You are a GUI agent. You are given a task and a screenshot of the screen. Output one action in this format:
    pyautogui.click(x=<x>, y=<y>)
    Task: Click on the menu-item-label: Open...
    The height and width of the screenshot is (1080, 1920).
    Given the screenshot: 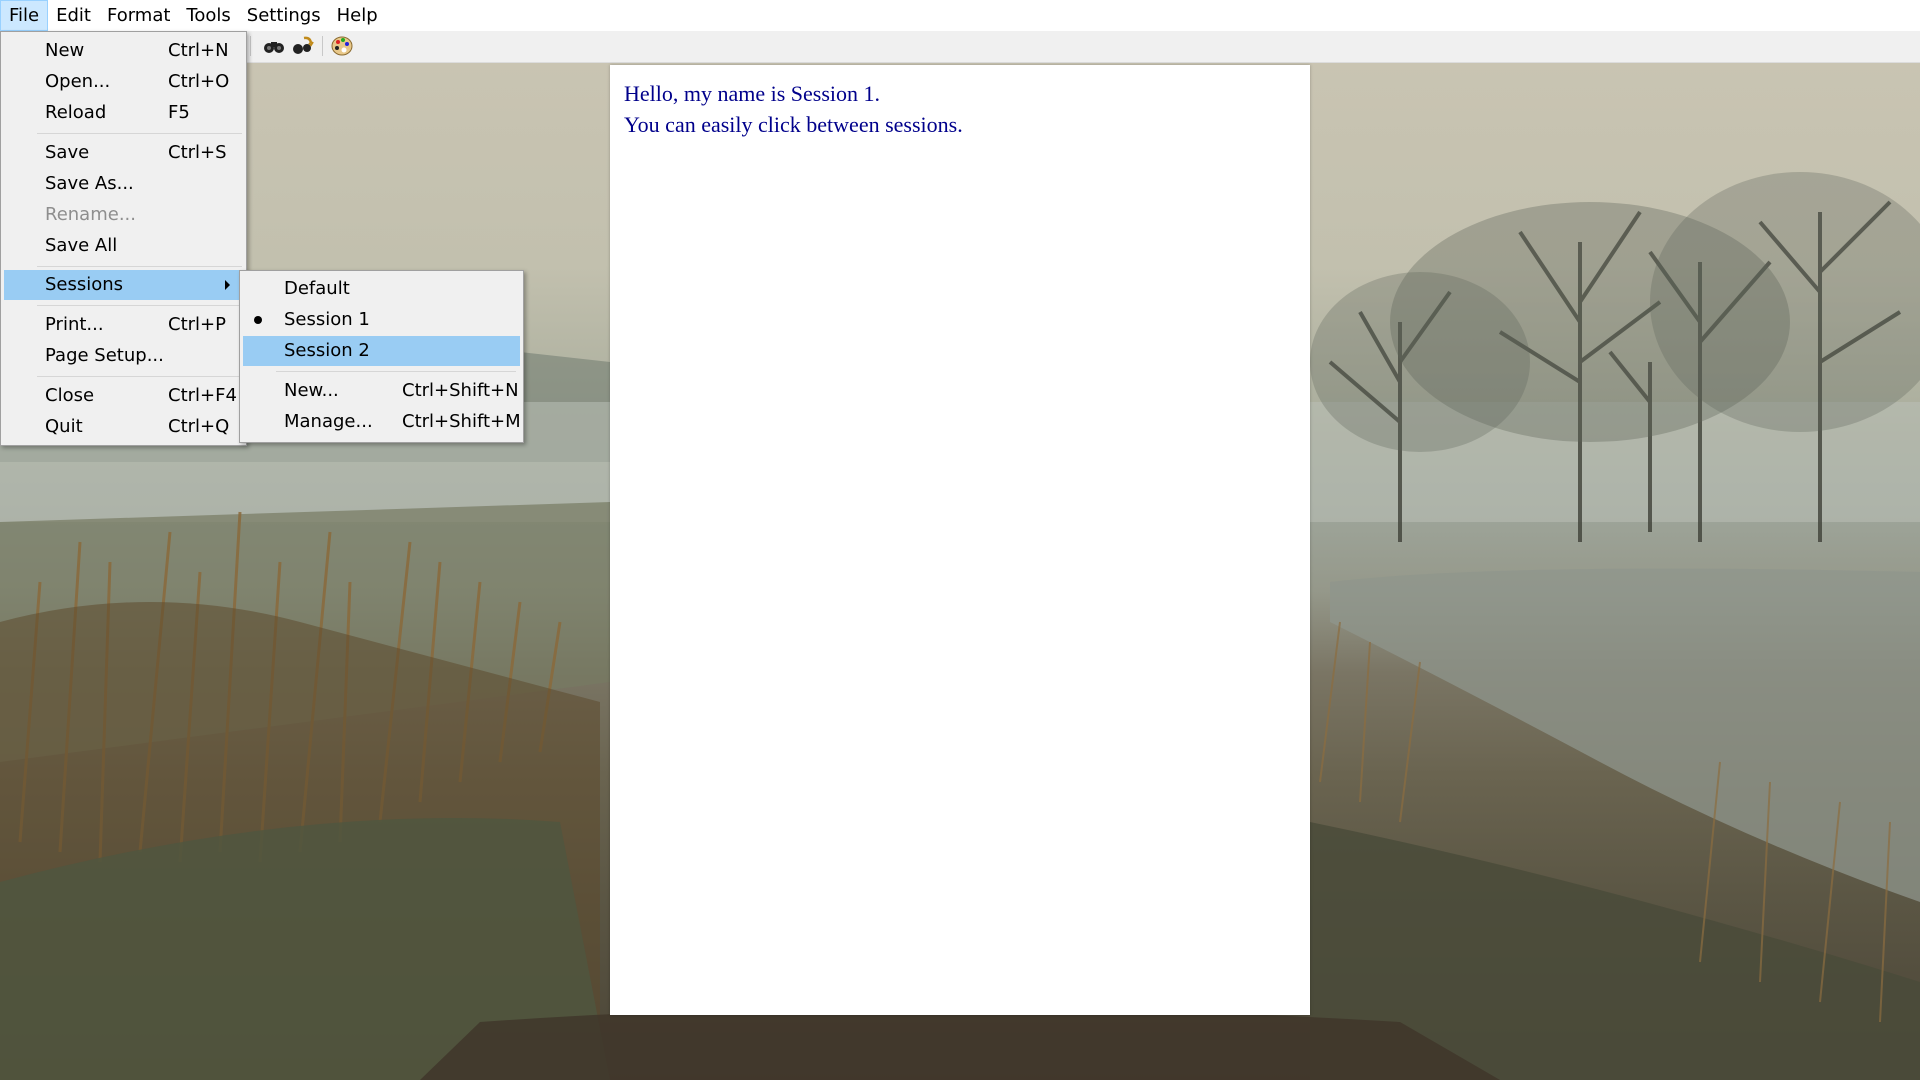 What is the action you would take?
    pyautogui.click(x=78, y=81)
    